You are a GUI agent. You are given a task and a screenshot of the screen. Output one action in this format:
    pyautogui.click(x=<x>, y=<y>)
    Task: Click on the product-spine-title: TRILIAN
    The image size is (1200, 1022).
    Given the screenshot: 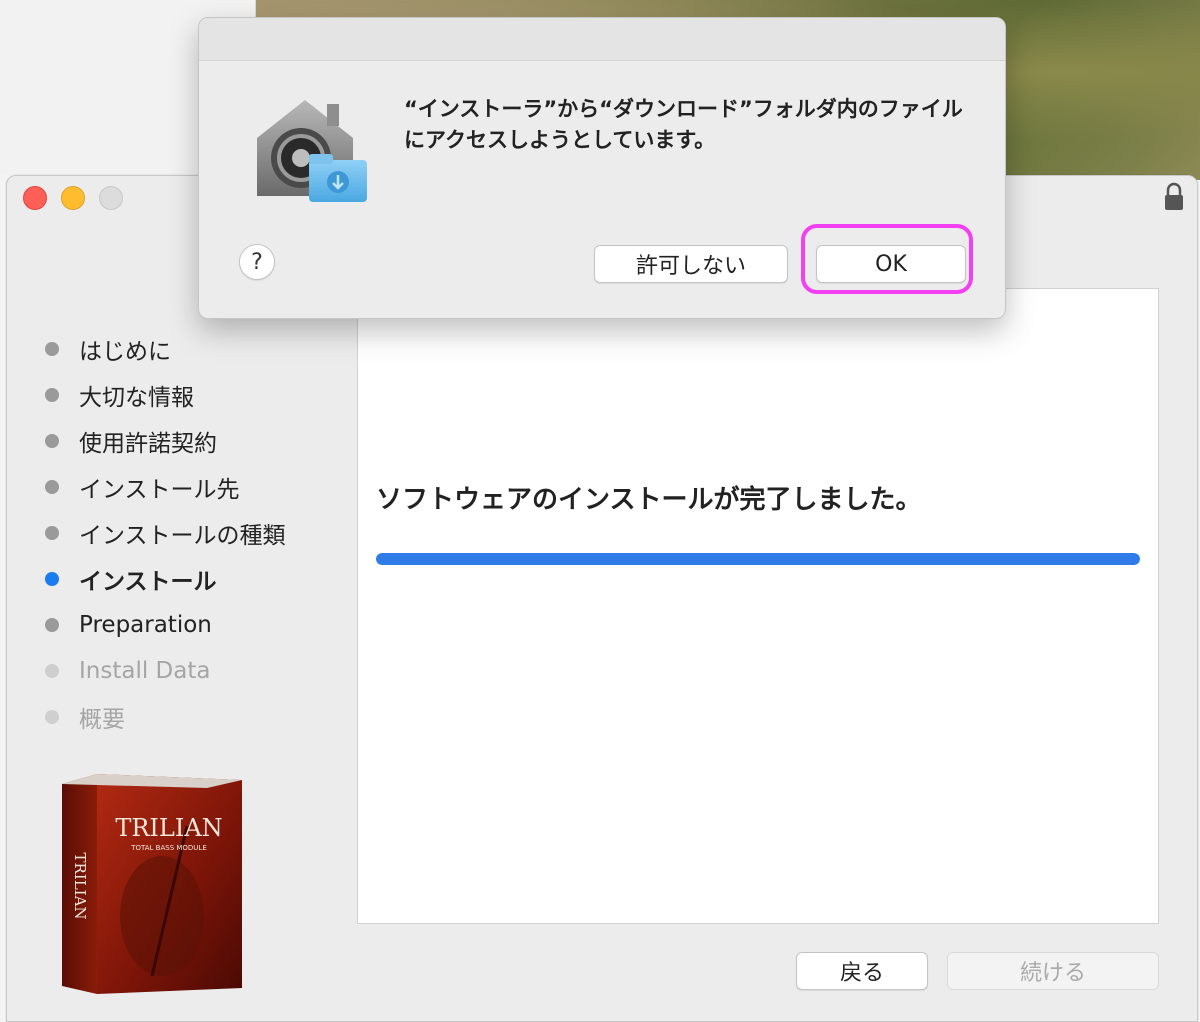 What is the action you would take?
    pyautogui.click(x=80, y=885)
    